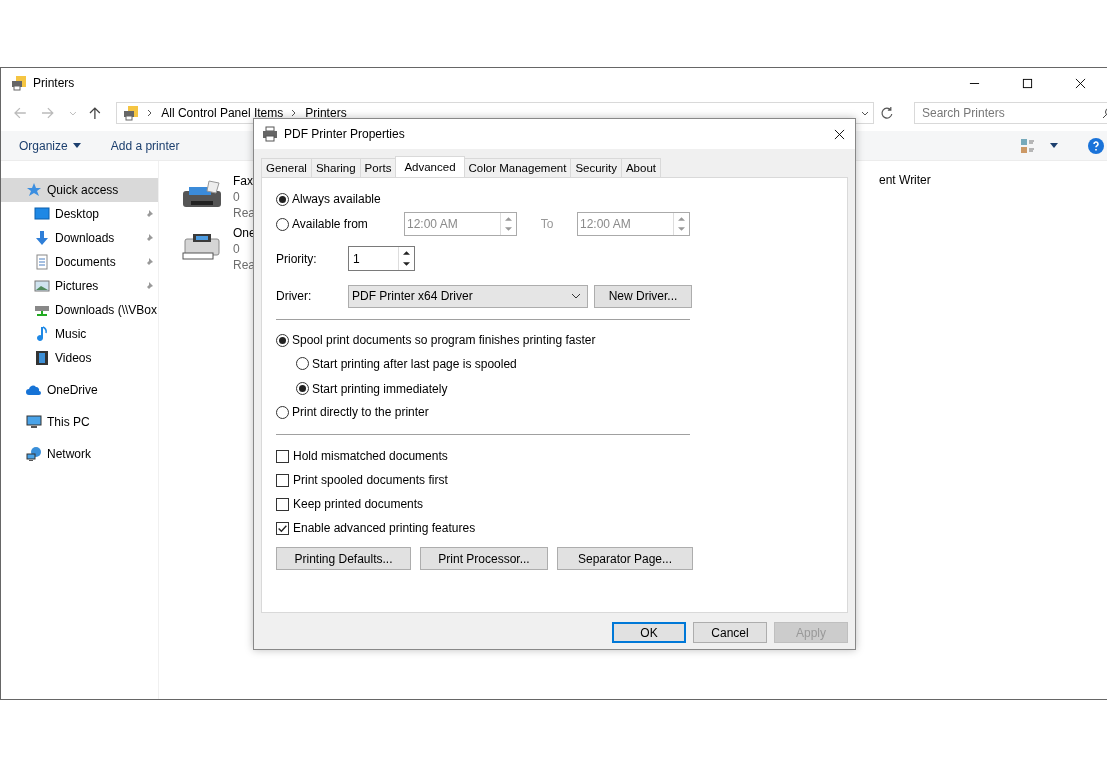 The height and width of the screenshot is (769, 1107). What do you see at coordinates (294, 296) in the screenshot?
I see `driver-label: Driver:` at bounding box center [294, 296].